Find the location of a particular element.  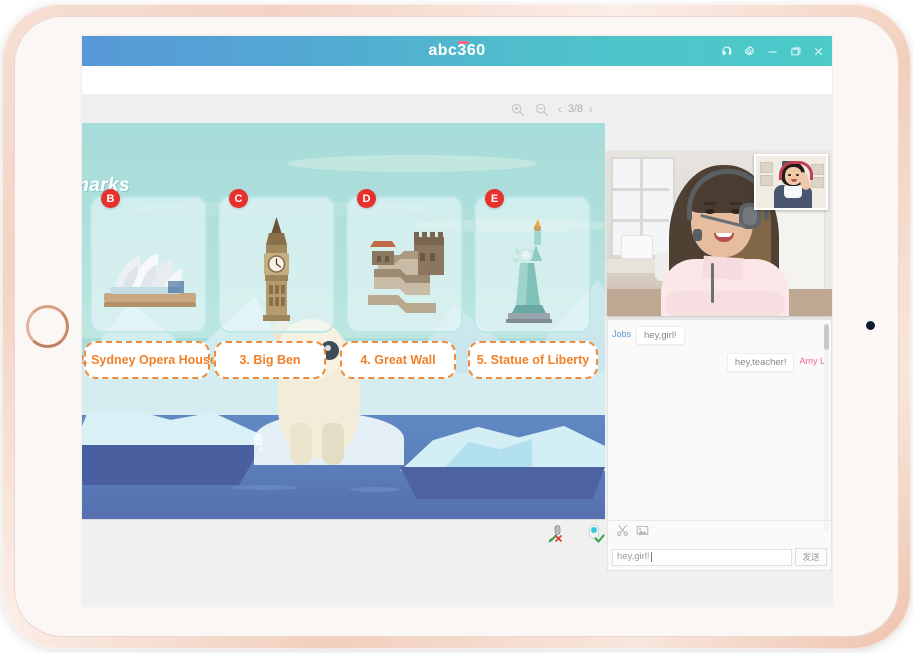

card-label: 3. Big Ben is located at coordinates (270, 360).